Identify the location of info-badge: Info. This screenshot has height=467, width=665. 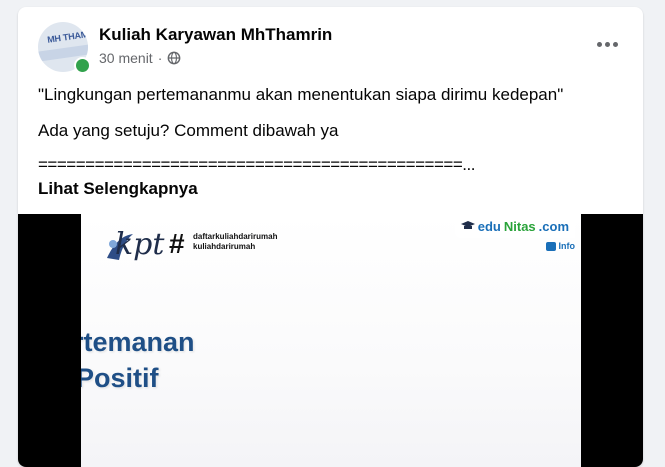
(560, 246).